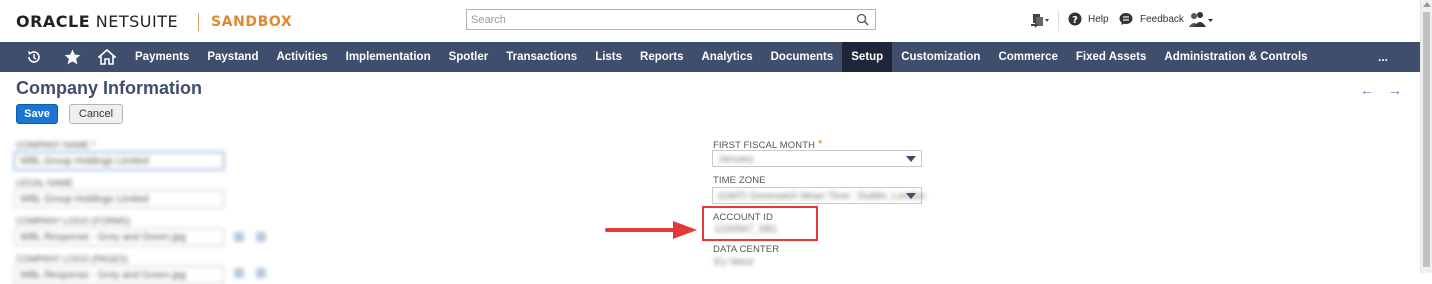  What do you see at coordinates (119, 275) in the screenshot?
I see `logo-pages-select: WBL Response - Grey and Green.jpg` at bounding box center [119, 275].